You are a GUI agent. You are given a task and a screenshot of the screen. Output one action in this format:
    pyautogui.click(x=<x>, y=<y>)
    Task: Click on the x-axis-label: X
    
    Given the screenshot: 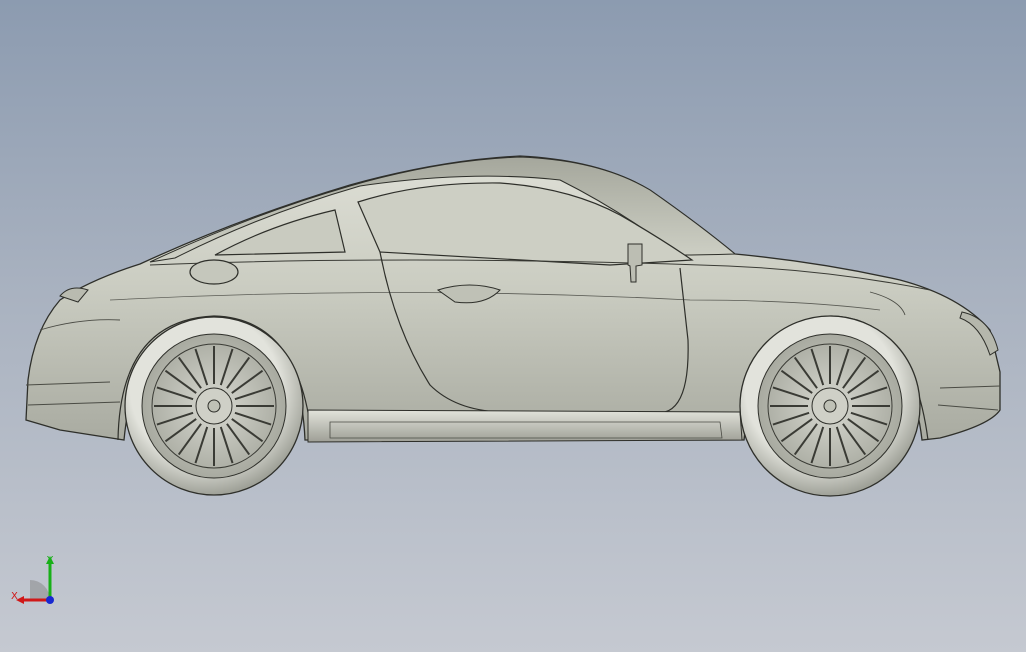 What is the action you would take?
    pyautogui.click(x=14, y=596)
    